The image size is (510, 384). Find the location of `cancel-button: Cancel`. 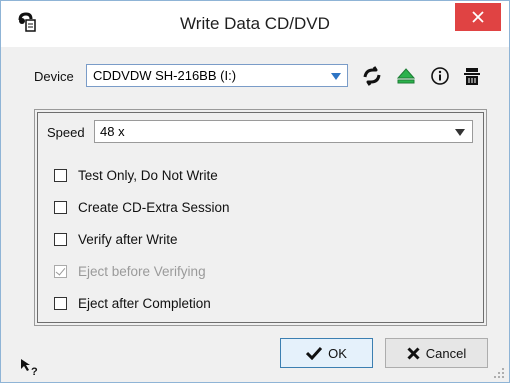

cancel-button: Cancel is located at coordinates (436, 353).